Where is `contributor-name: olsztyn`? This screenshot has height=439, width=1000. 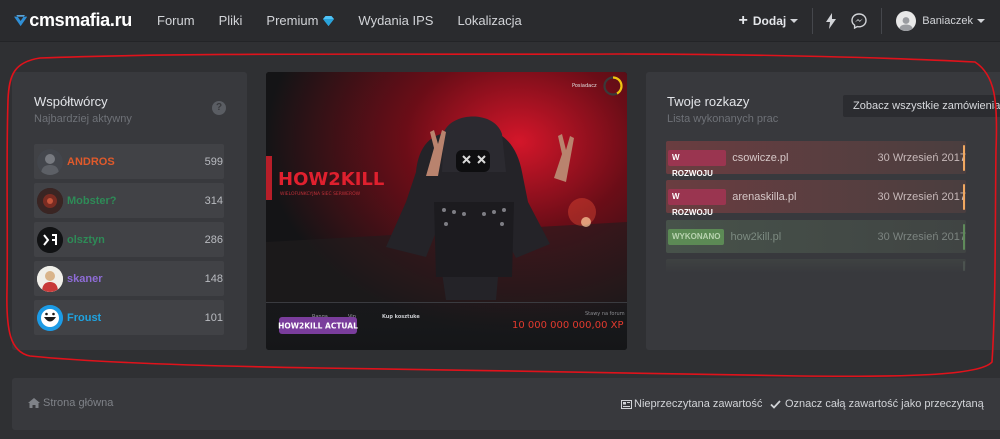 contributor-name: olsztyn is located at coordinates (86, 239).